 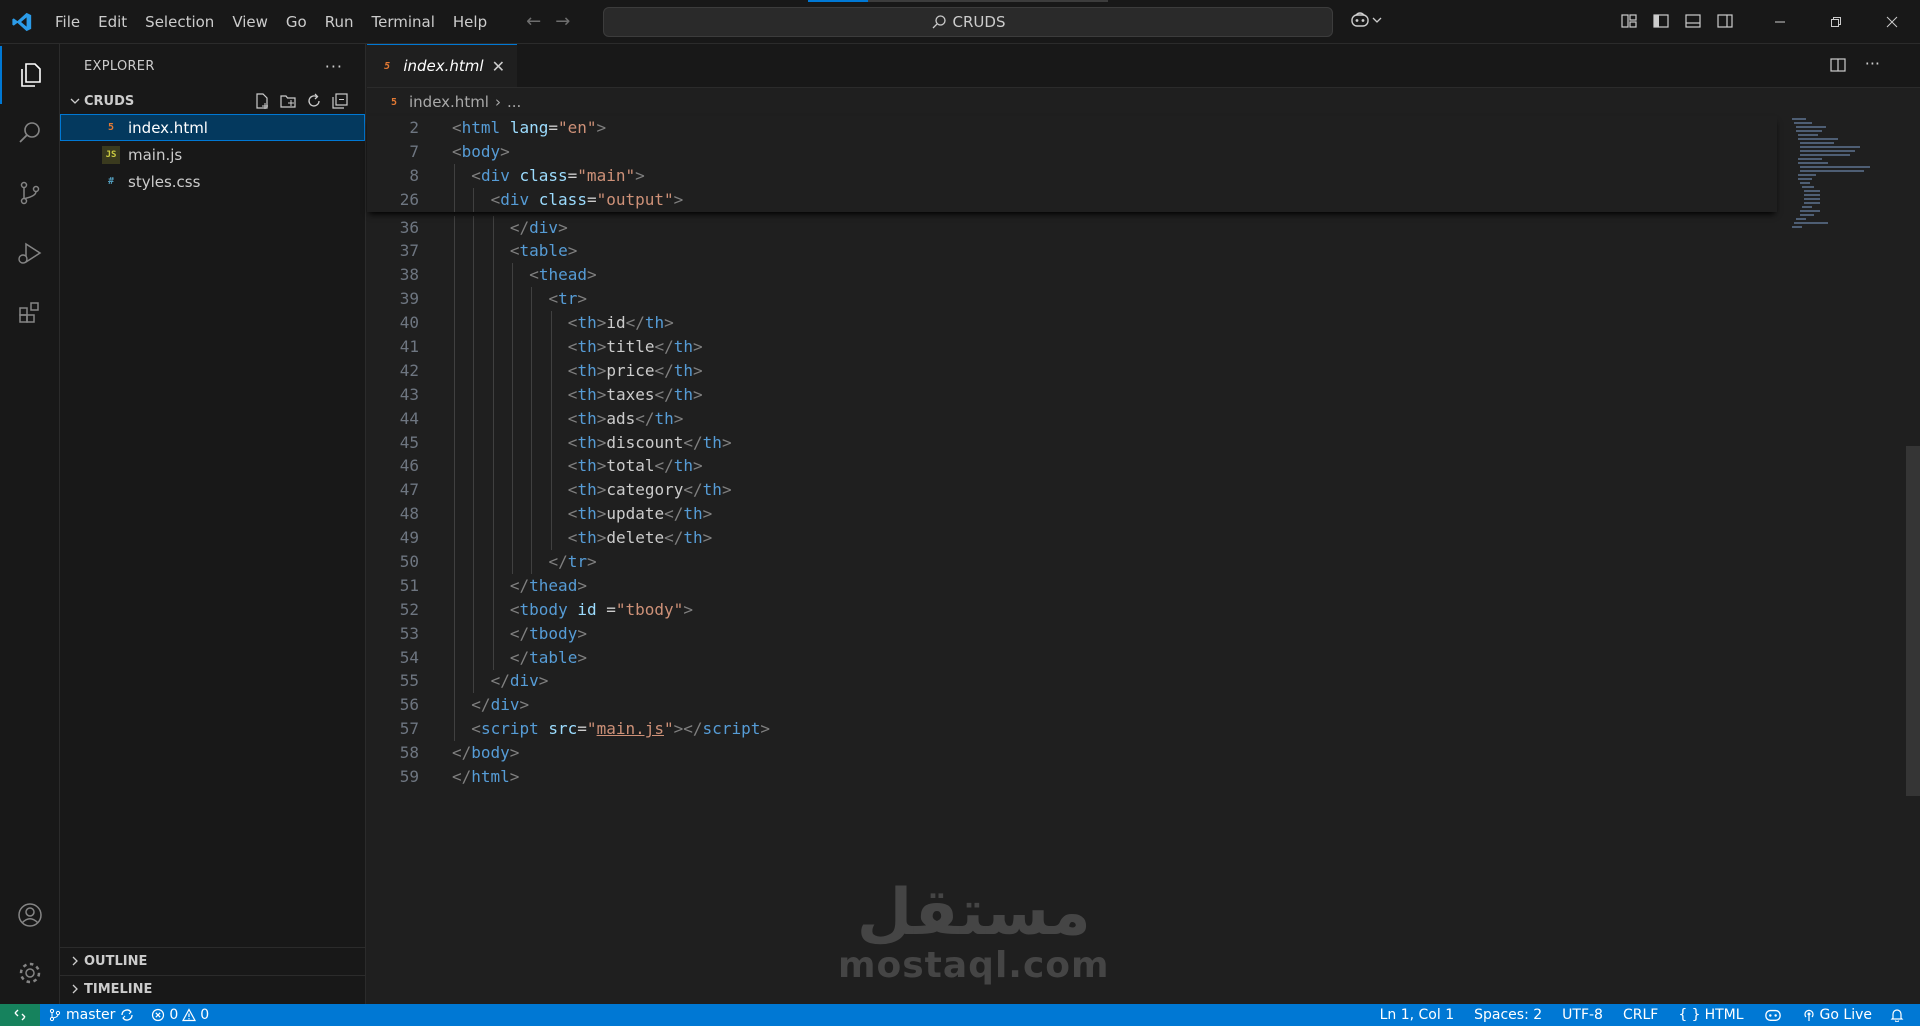 I want to click on branch-status: master, so click(x=91, y=1015).